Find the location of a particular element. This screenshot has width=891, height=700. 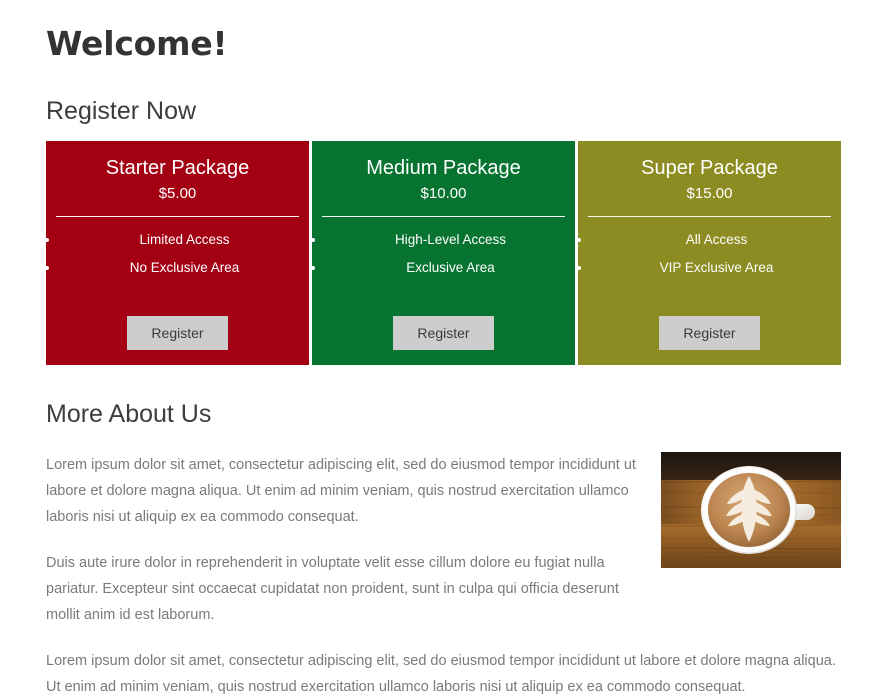

package-feature-list: All Access VIP Exclusive Area is located at coordinates (709, 260).